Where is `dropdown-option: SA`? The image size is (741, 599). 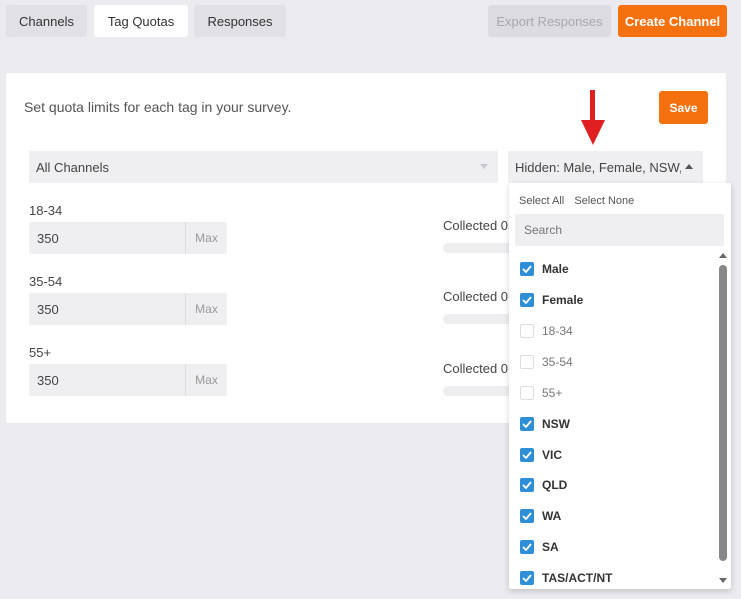
dropdown-option: SA is located at coordinates (539, 547).